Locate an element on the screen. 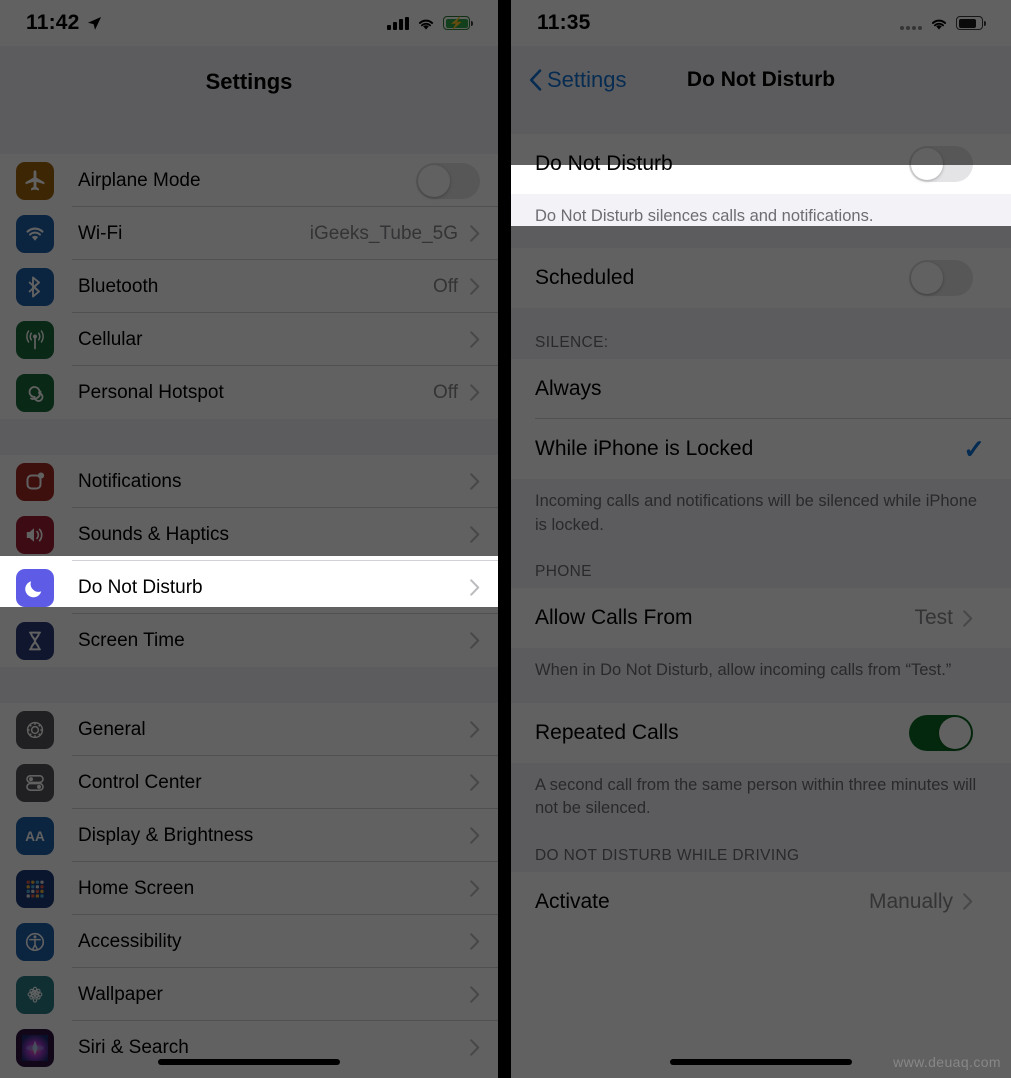 The image size is (1011, 1078). settings-row-label: Sounds & Haptics is located at coordinates (154, 534).